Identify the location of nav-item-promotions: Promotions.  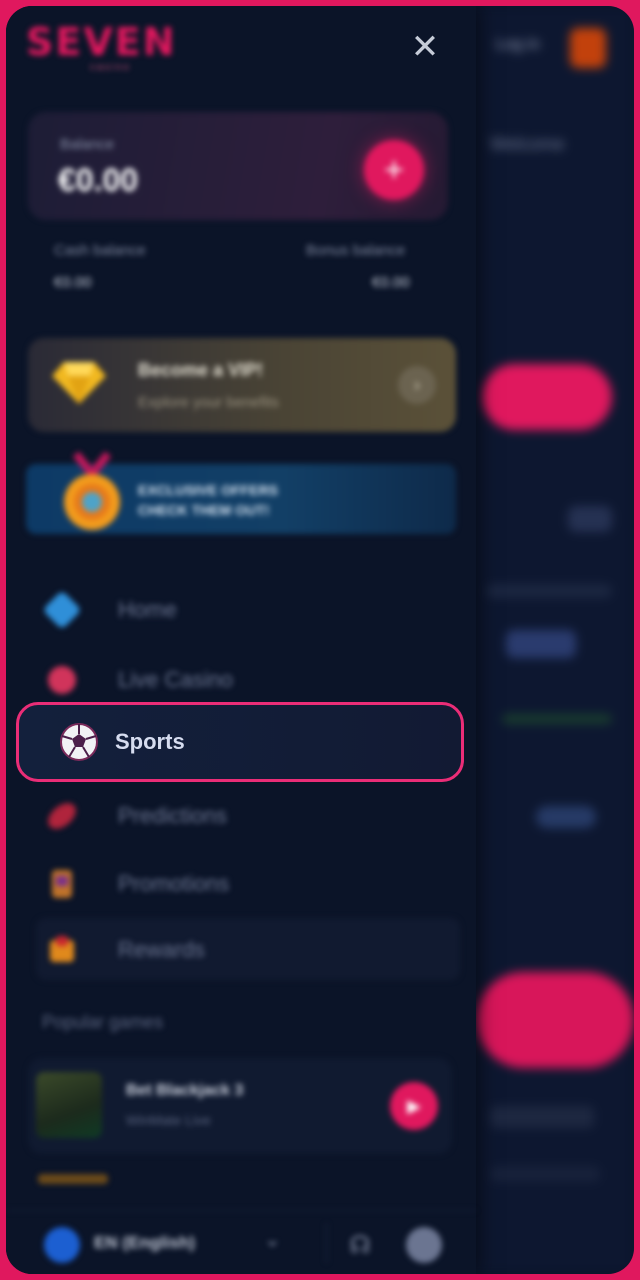
(242, 884).